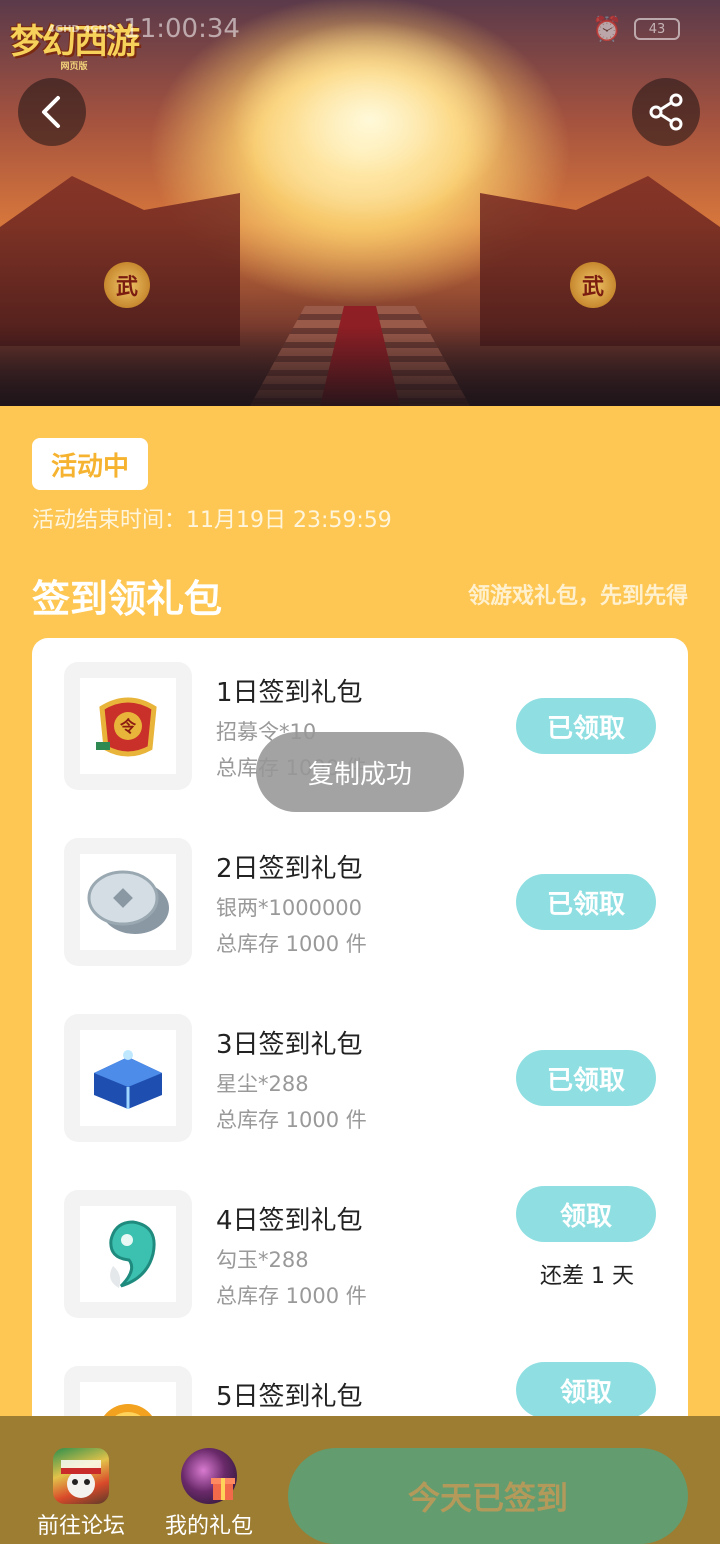 This screenshot has width=720, height=1544. Describe the element at coordinates (587, 1276) in the screenshot. I see `claim-remaining: 还差 1 天` at that location.